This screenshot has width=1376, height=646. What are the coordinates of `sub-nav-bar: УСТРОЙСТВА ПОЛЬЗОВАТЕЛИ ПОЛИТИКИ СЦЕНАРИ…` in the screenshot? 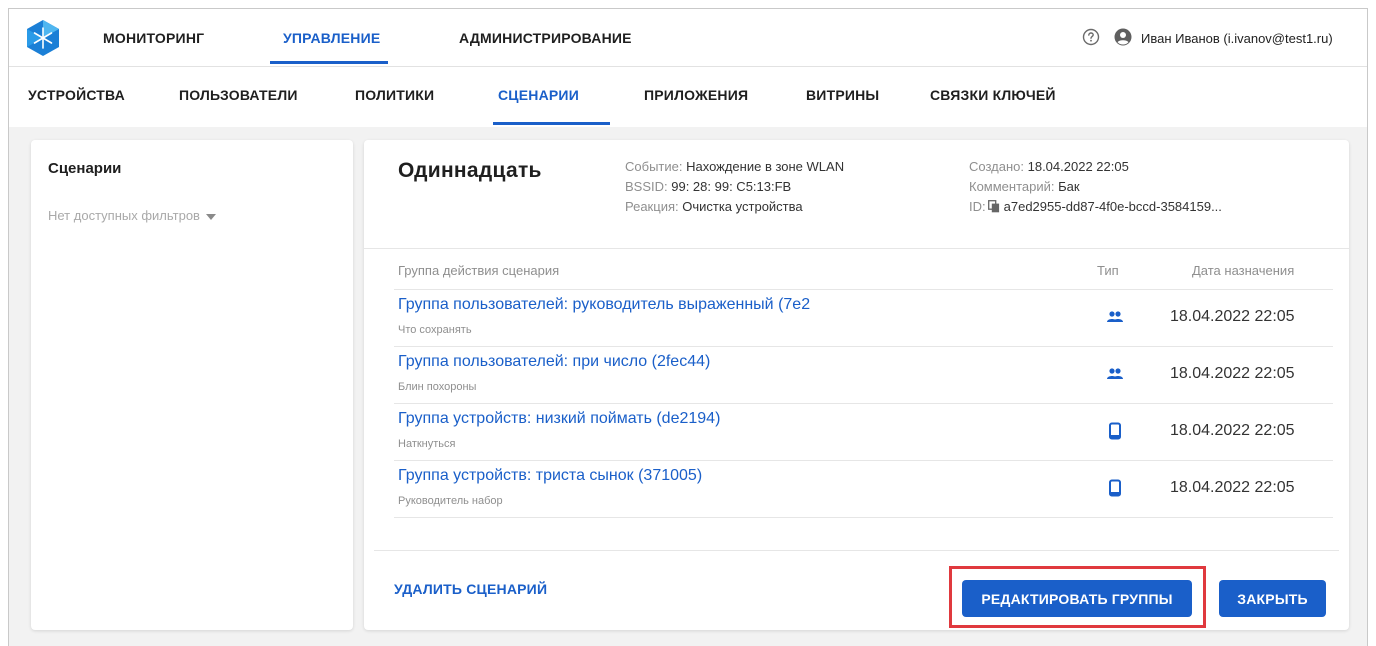 It's located at (688, 97).